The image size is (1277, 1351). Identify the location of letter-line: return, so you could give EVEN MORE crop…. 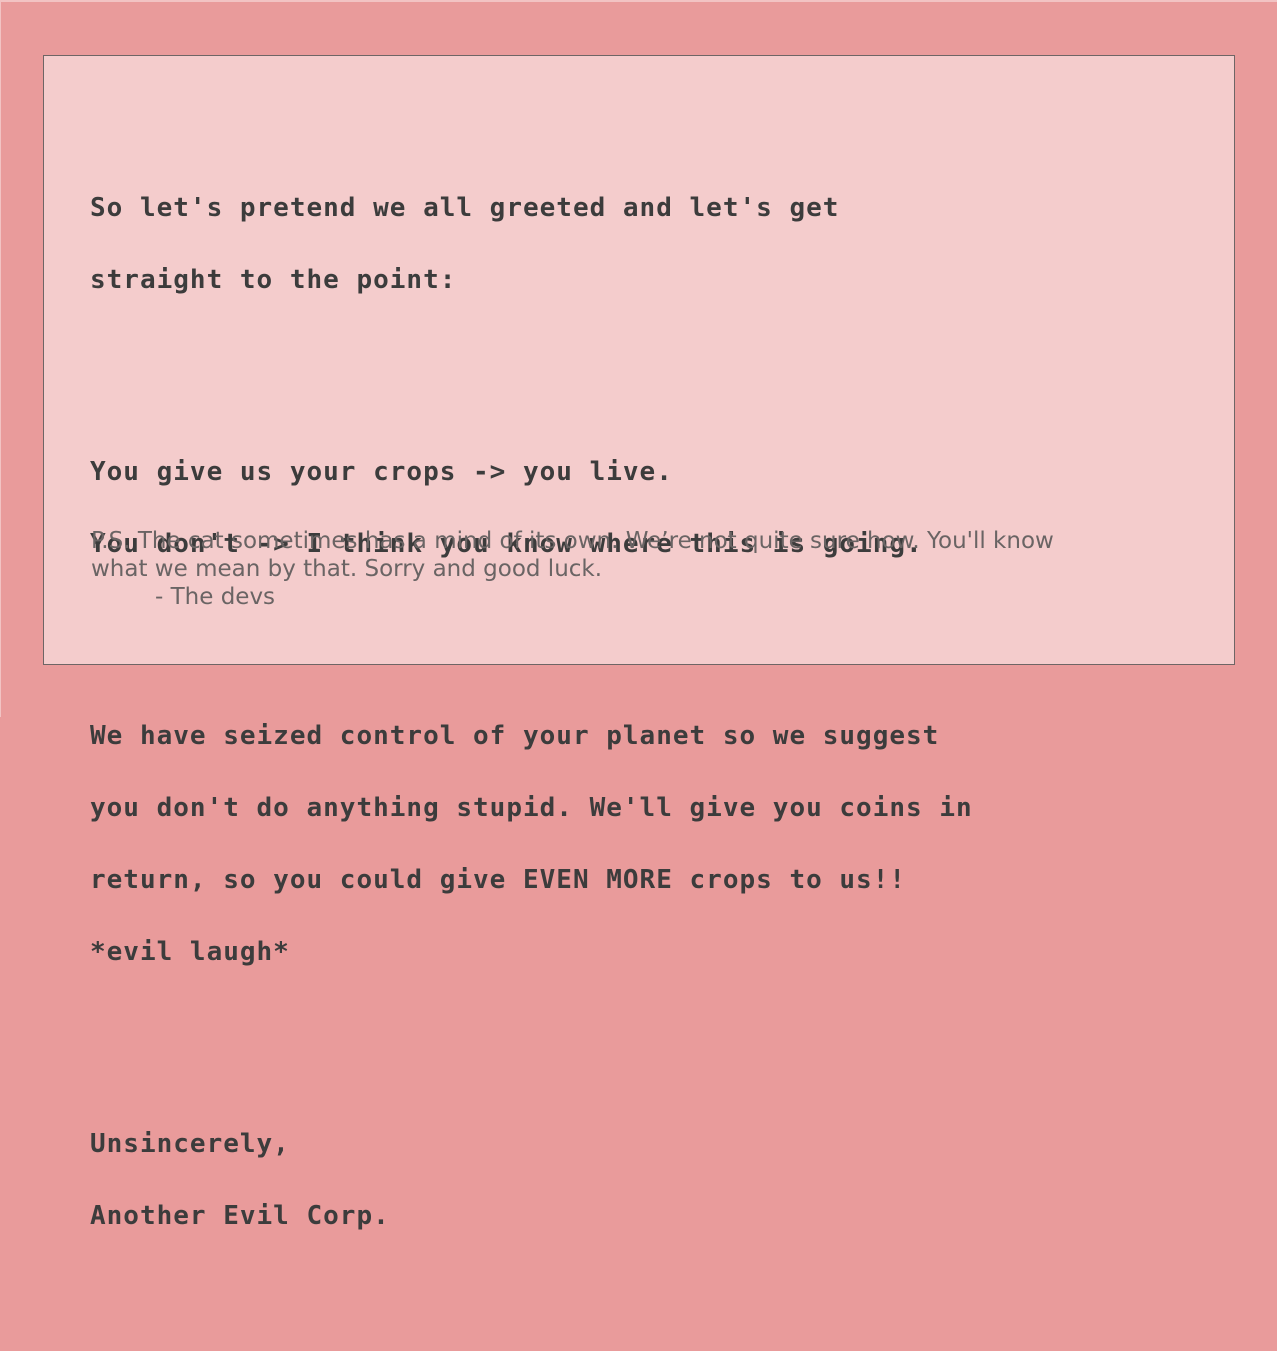
(498, 880).